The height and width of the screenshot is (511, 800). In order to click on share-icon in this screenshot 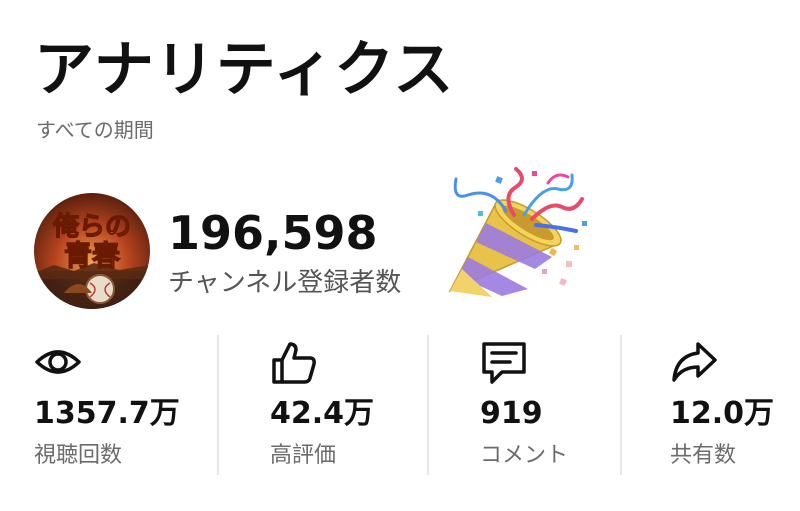, I will do `click(694, 362)`.